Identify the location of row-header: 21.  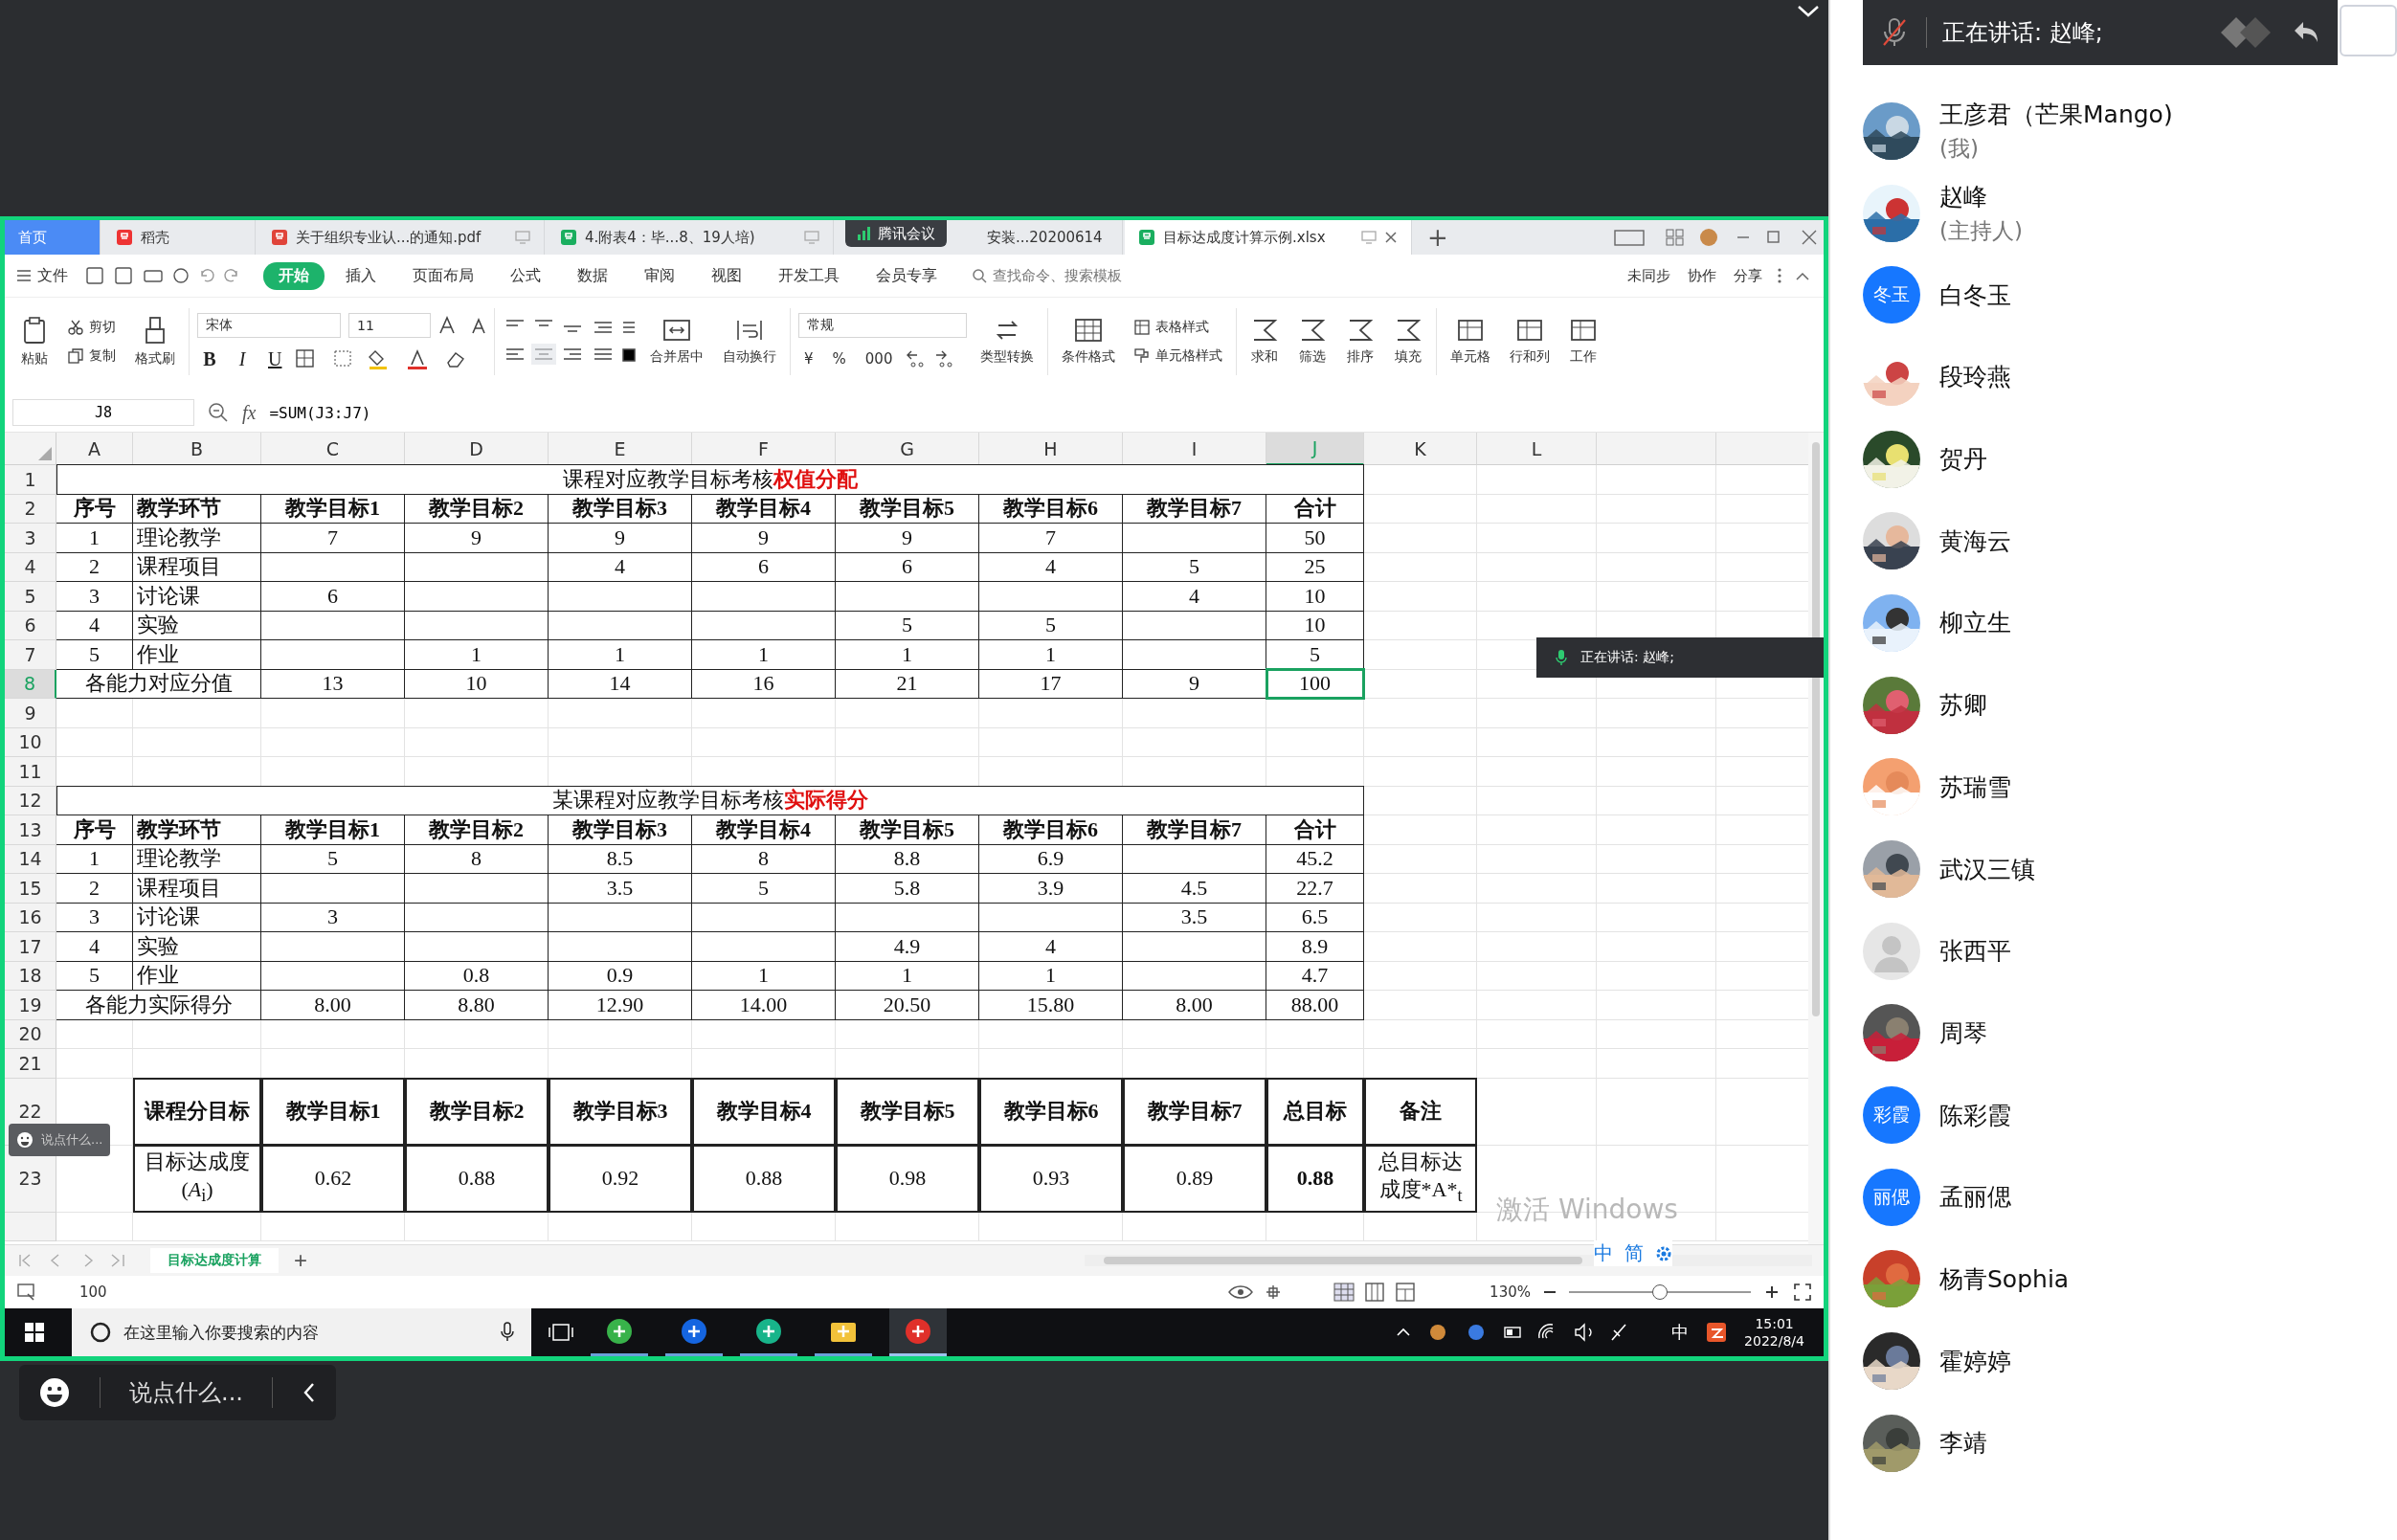
(30, 1064).